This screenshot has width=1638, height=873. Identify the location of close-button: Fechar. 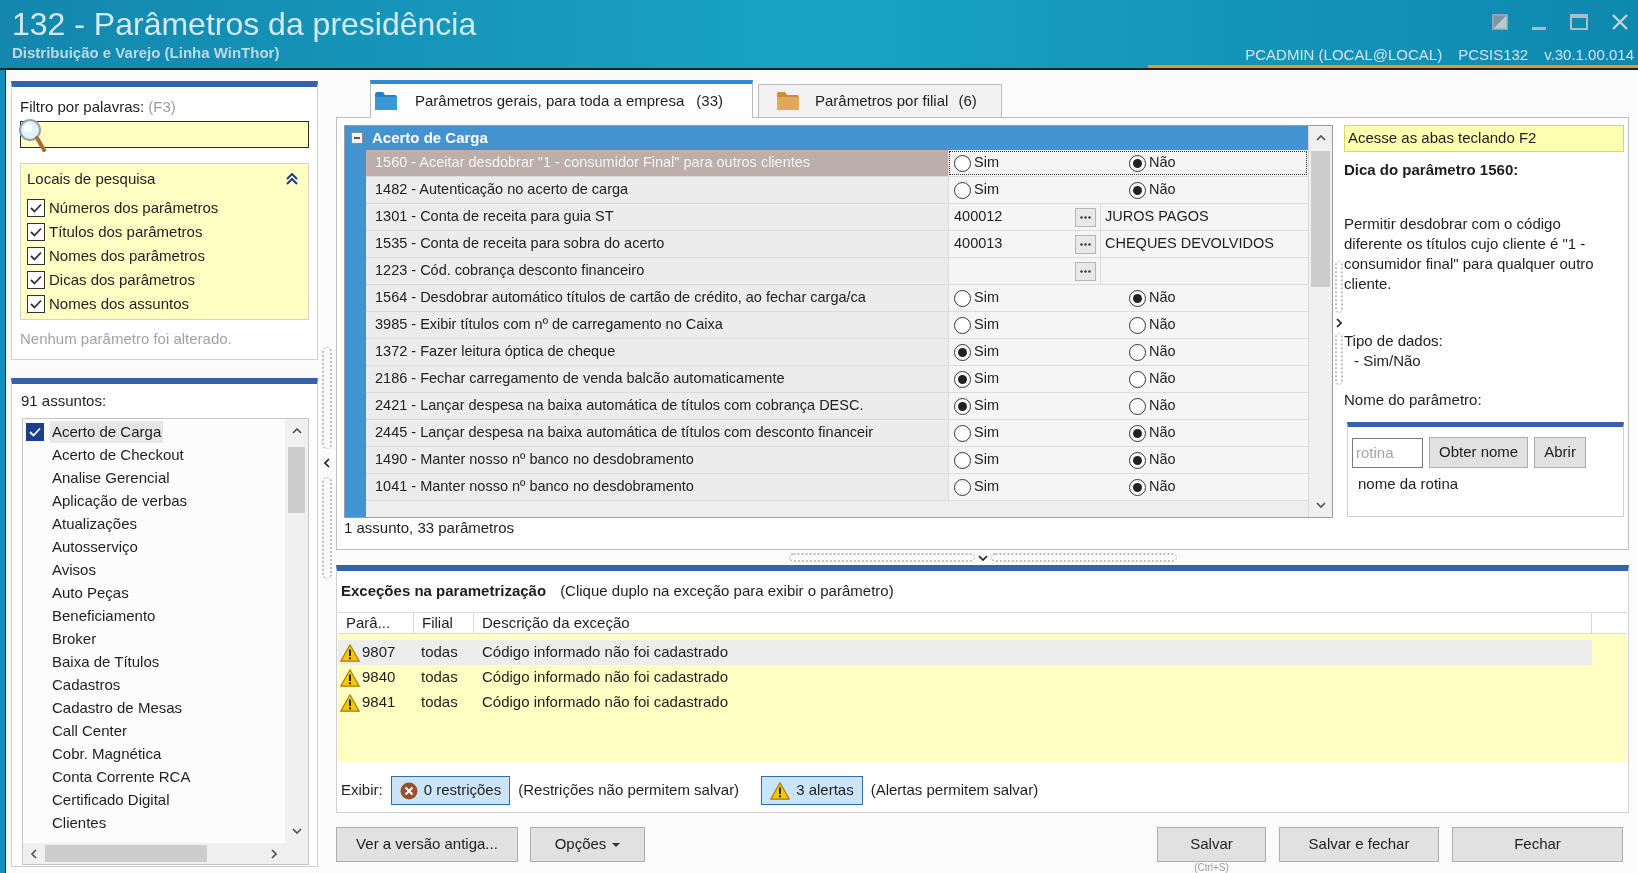
(1537, 844).